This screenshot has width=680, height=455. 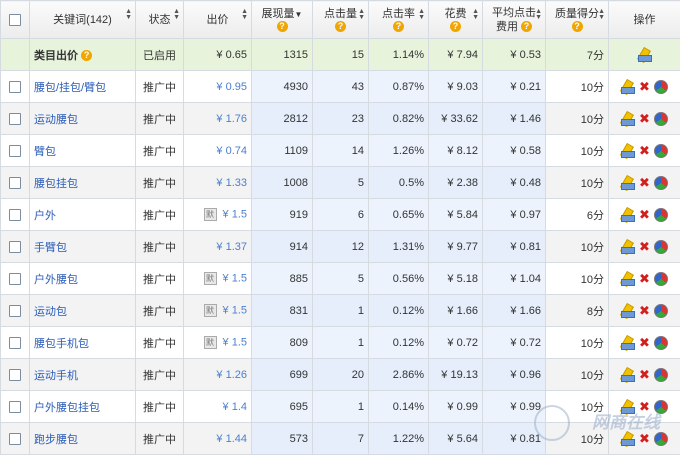 I want to click on keyword-link: 运动手机, so click(x=56, y=376).